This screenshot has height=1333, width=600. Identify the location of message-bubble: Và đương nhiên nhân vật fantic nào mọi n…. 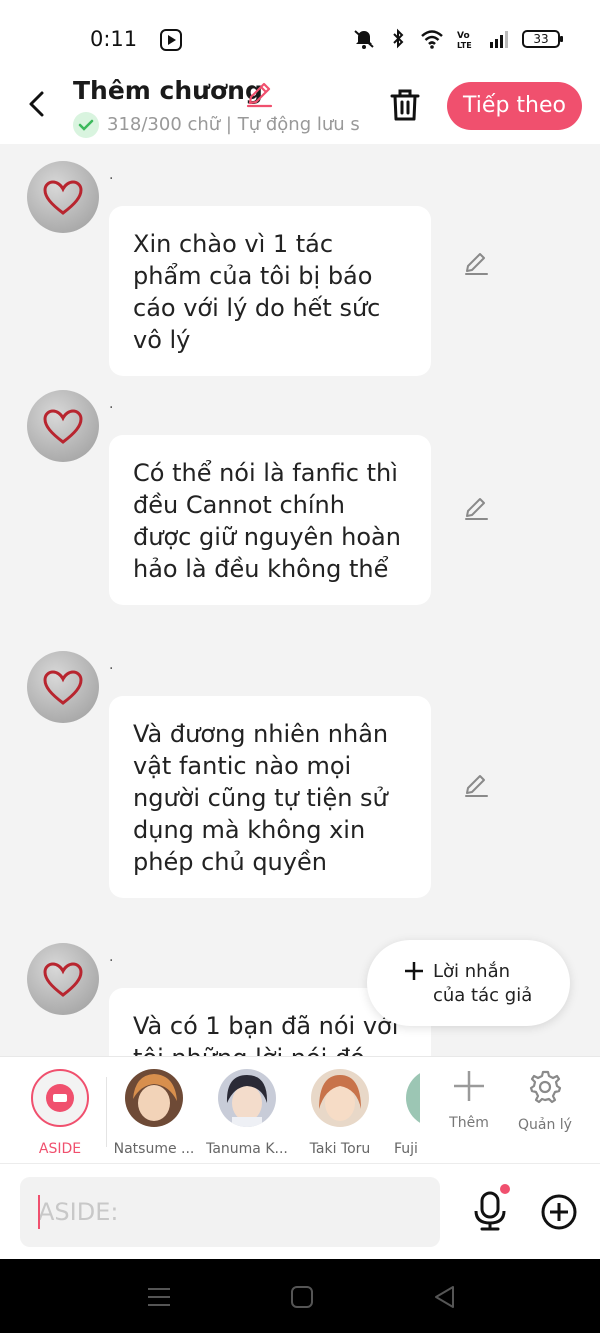
(270, 797).